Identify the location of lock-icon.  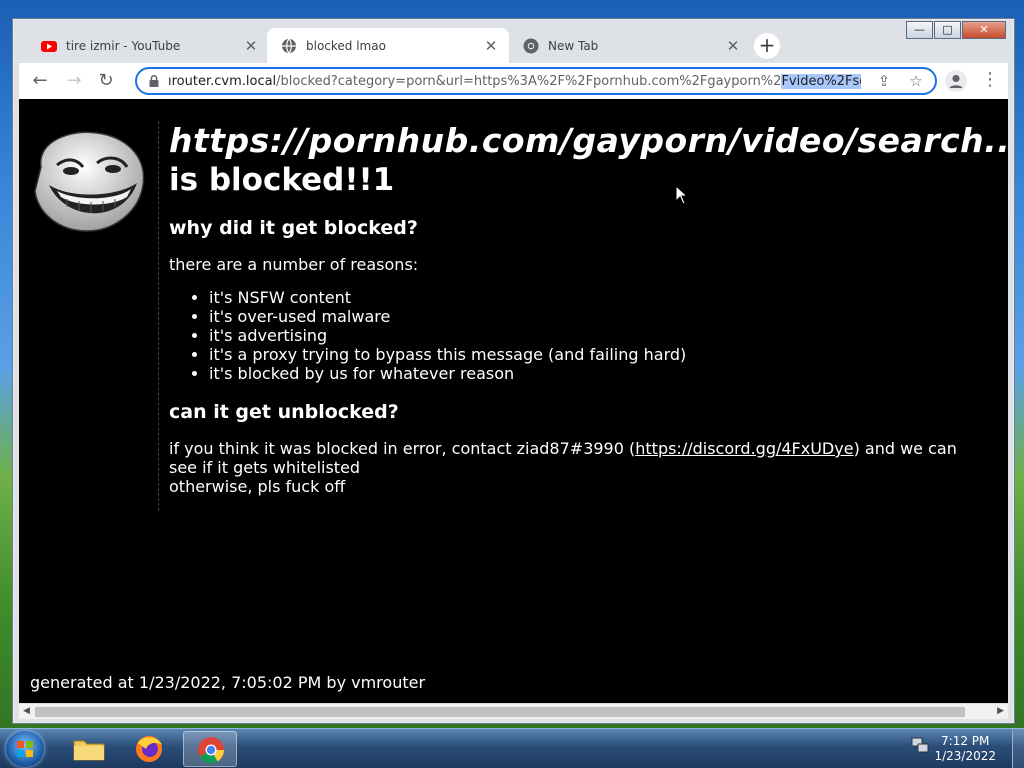
(154, 81).